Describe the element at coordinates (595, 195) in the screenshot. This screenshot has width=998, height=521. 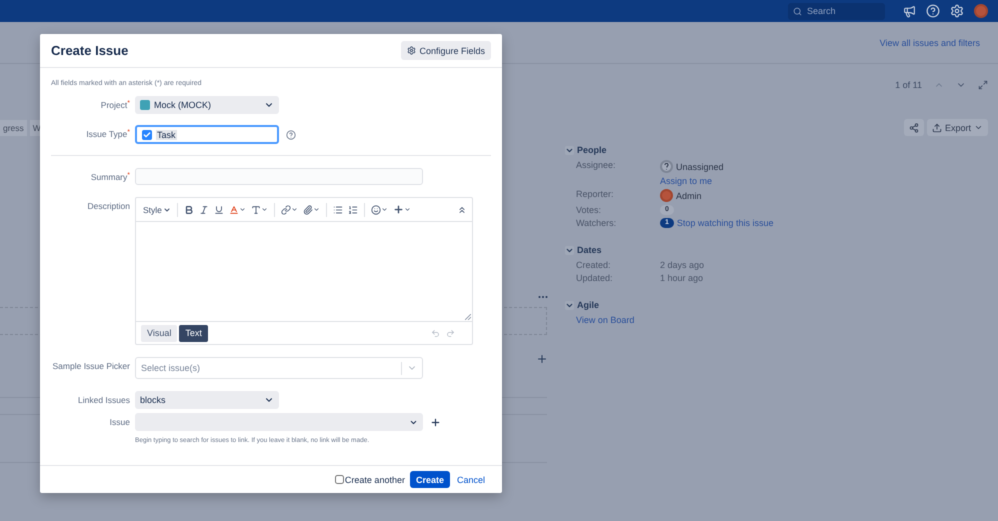
I see `field-label: Reporter:` at that location.